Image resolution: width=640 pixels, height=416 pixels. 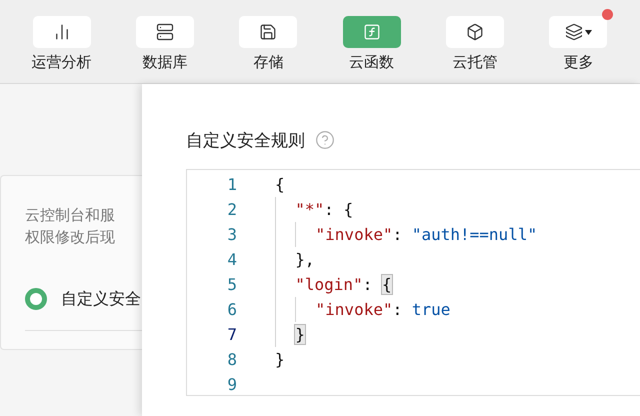 What do you see at coordinates (608, 14) in the screenshot?
I see `notification-dot` at bounding box center [608, 14].